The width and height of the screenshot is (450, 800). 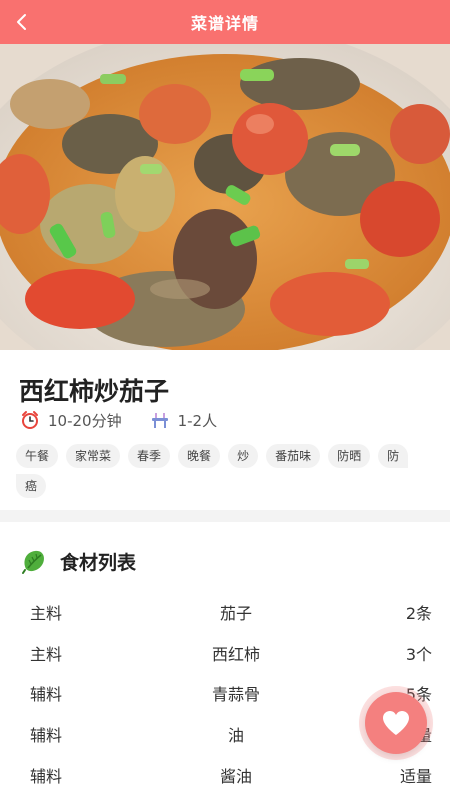 I want to click on ingredients-header: 食材列表, so click(x=78, y=561).